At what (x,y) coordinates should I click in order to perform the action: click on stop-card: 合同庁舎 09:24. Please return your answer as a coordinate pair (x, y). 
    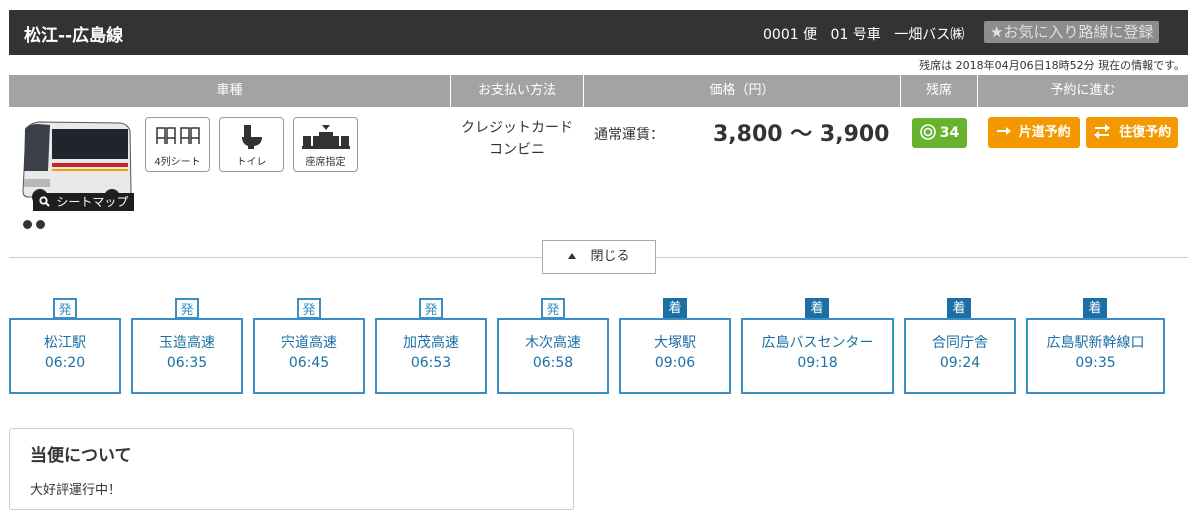
    Looking at the image, I should click on (960, 356).